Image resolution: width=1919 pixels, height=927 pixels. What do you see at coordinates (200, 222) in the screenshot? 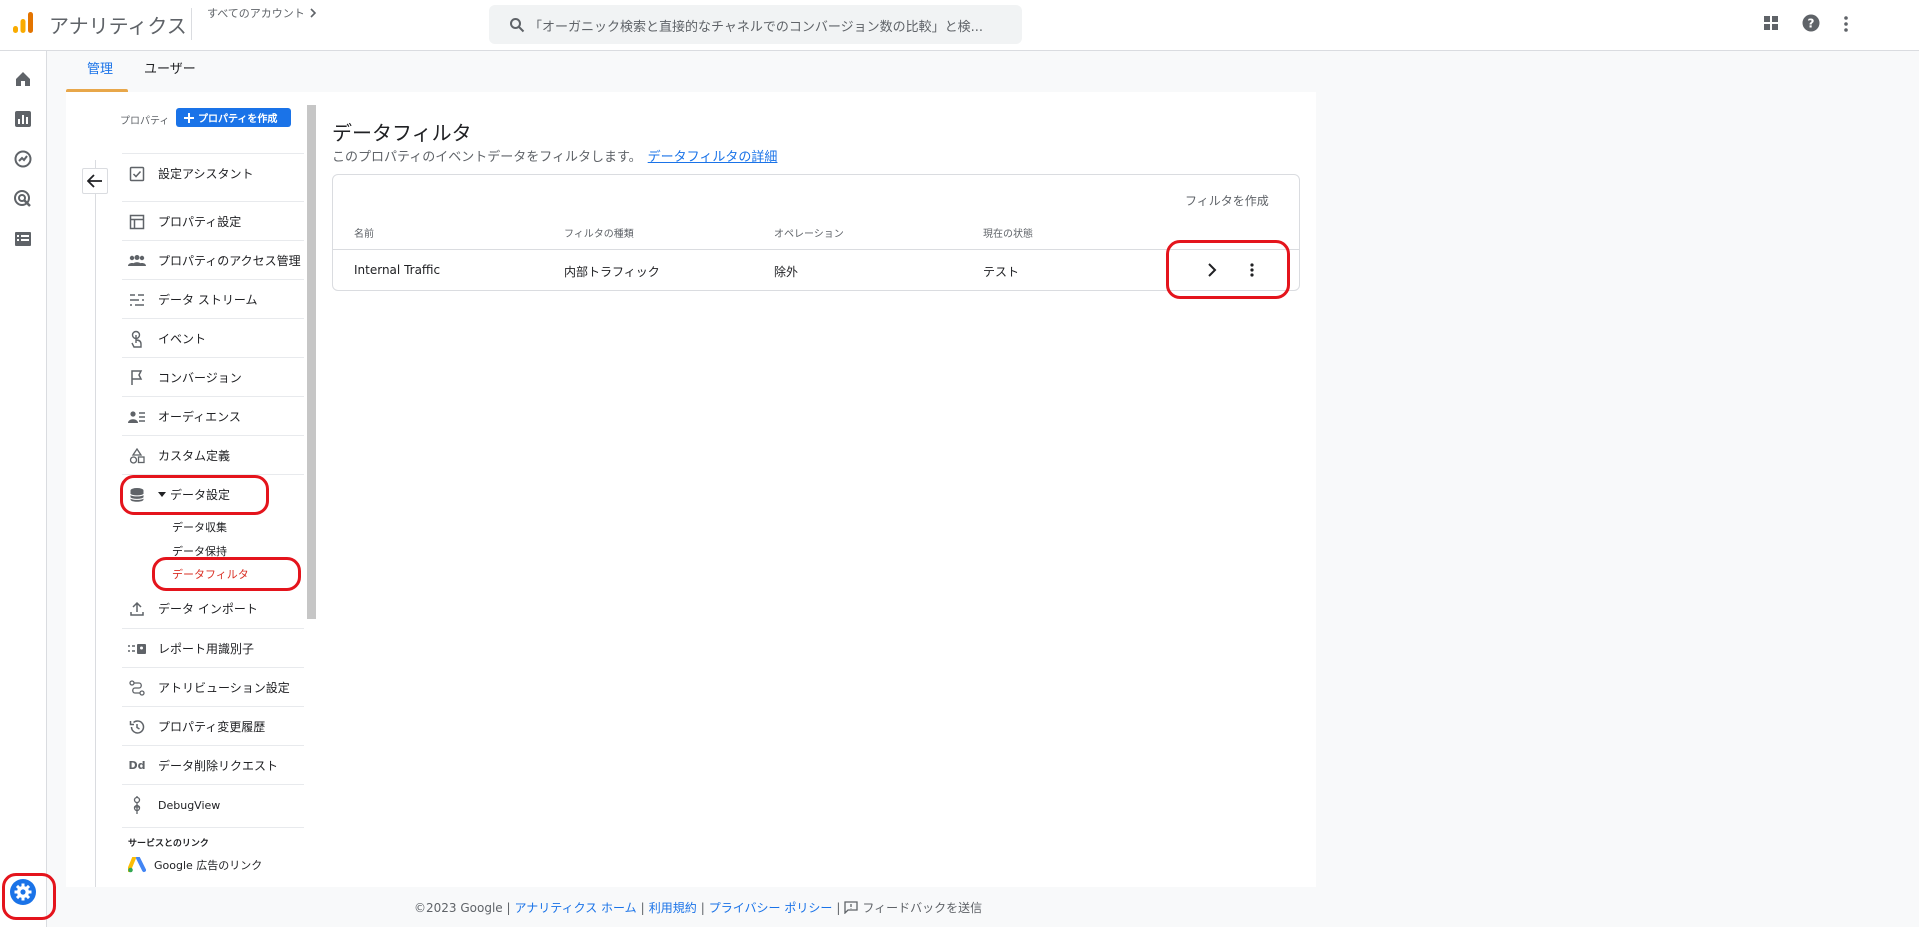
I see `nav-item-label: プロパティ設定` at bounding box center [200, 222].